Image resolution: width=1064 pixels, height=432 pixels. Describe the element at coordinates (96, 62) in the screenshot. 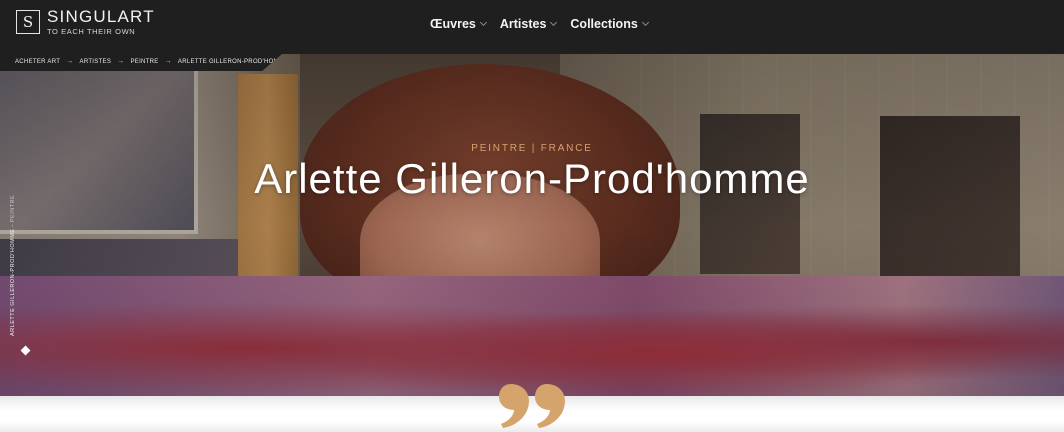

I see `breadcrumb-link-artistes: ARTISTES` at that location.